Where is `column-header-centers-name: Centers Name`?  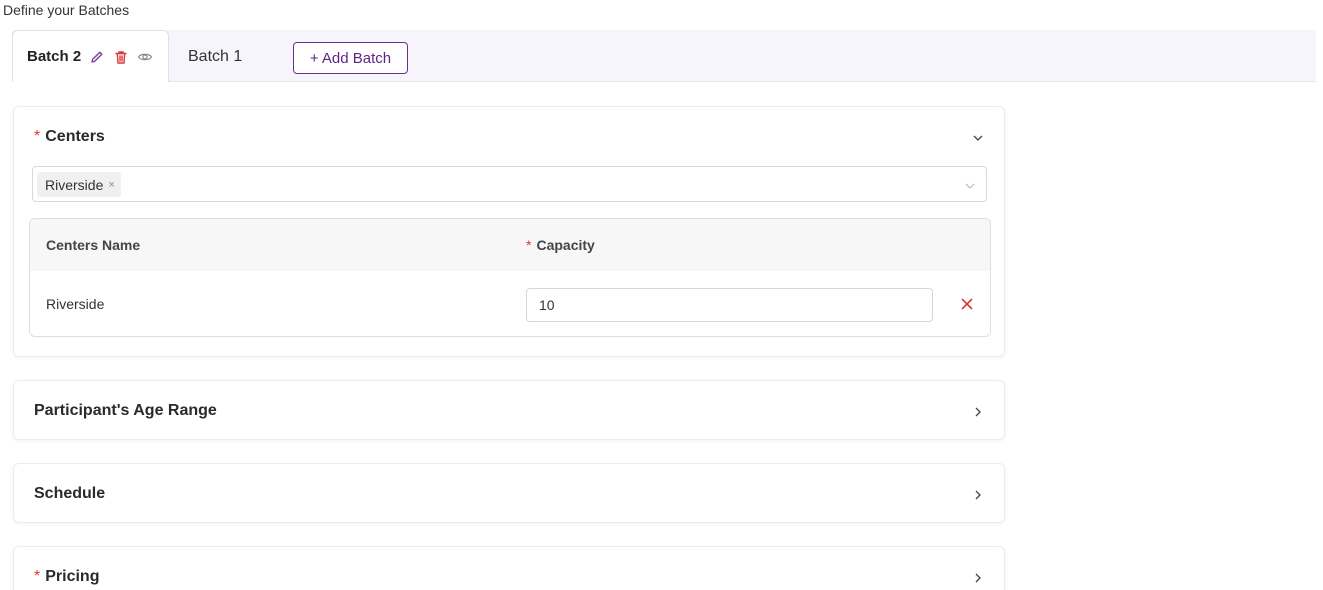 column-header-centers-name: Centers Name is located at coordinates (93, 245).